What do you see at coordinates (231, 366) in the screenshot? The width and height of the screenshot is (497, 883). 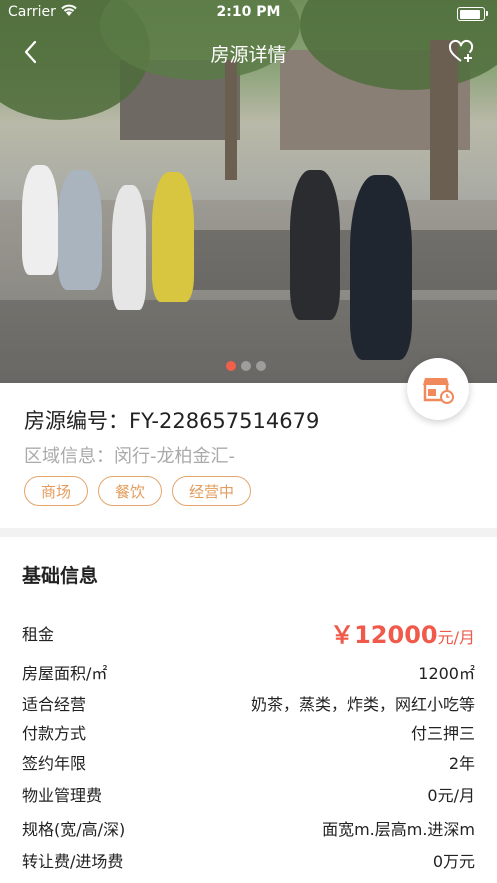 I see `page-dot-active` at bounding box center [231, 366].